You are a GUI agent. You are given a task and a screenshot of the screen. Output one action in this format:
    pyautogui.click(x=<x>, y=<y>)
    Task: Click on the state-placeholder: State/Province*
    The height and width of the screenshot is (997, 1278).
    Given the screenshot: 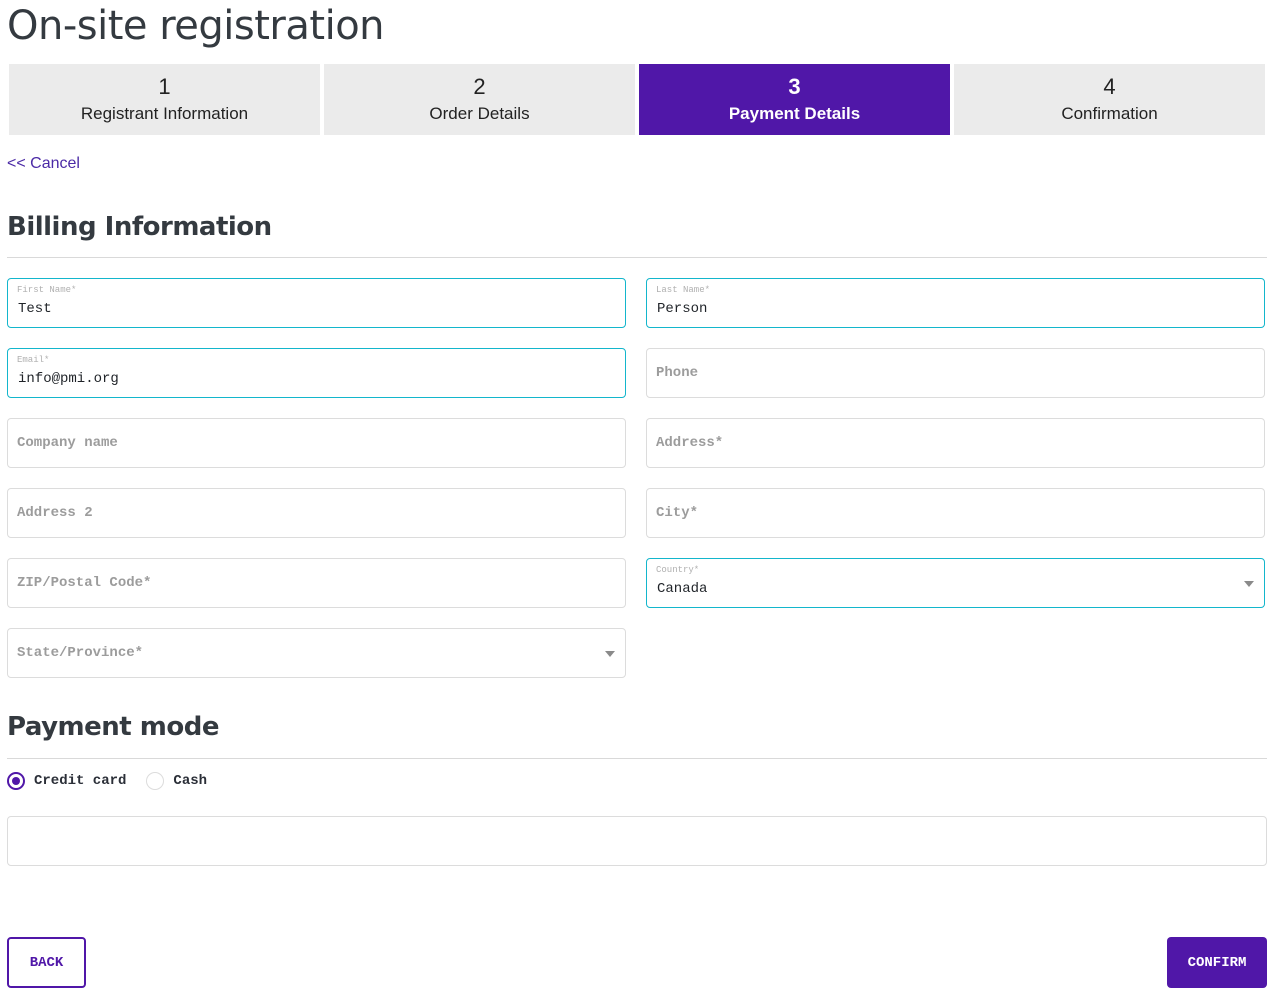 What is the action you would take?
    pyautogui.click(x=80, y=653)
    